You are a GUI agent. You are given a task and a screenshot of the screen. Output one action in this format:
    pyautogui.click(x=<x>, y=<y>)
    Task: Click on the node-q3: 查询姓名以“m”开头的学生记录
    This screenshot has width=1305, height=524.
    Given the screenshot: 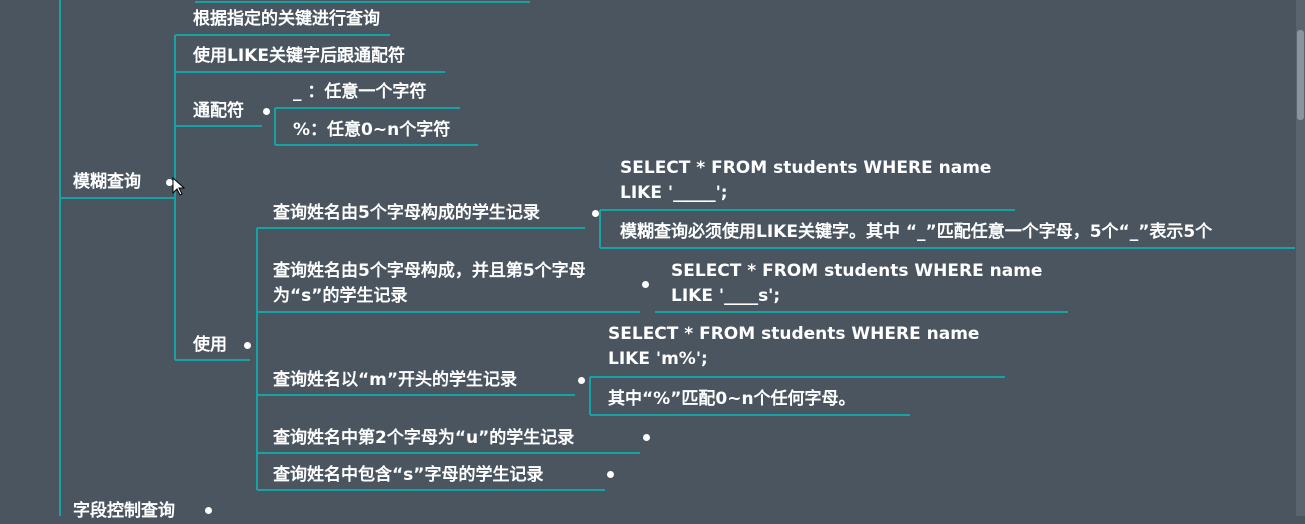 What is the action you would take?
    pyautogui.click(x=395, y=380)
    